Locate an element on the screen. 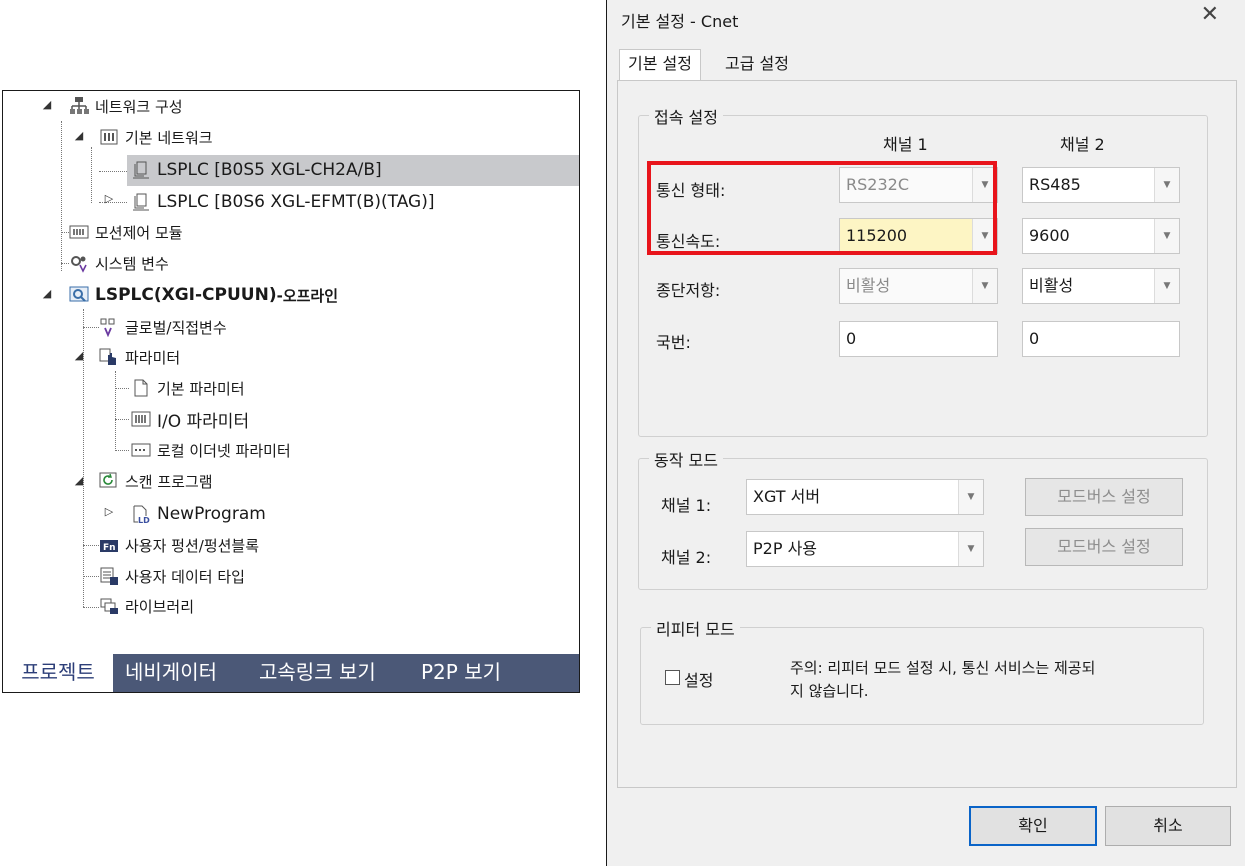 The image size is (1245, 866). column-header-channel1: 채널 1 is located at coordinates (905, 144).